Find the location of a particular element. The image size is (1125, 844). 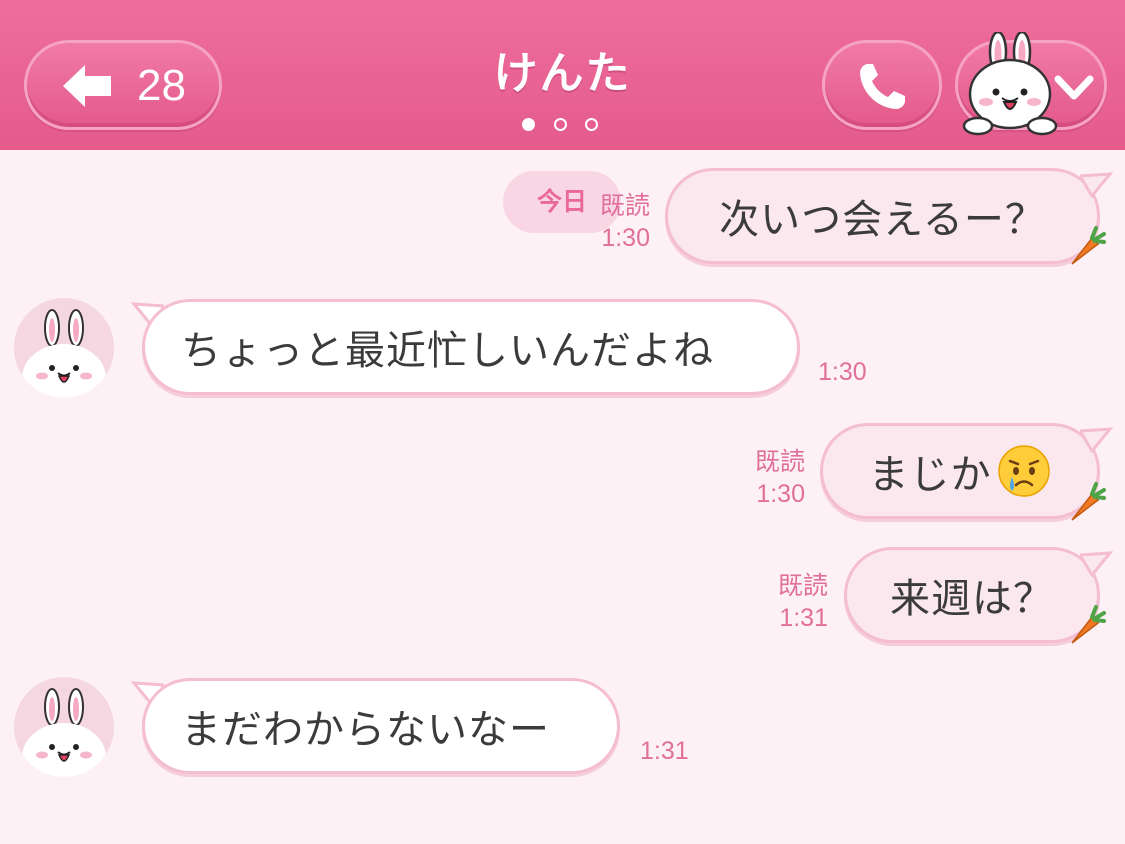

message-bubble-received: ちょっと最近忙しいんだよね is located at coordinates (471, 347).